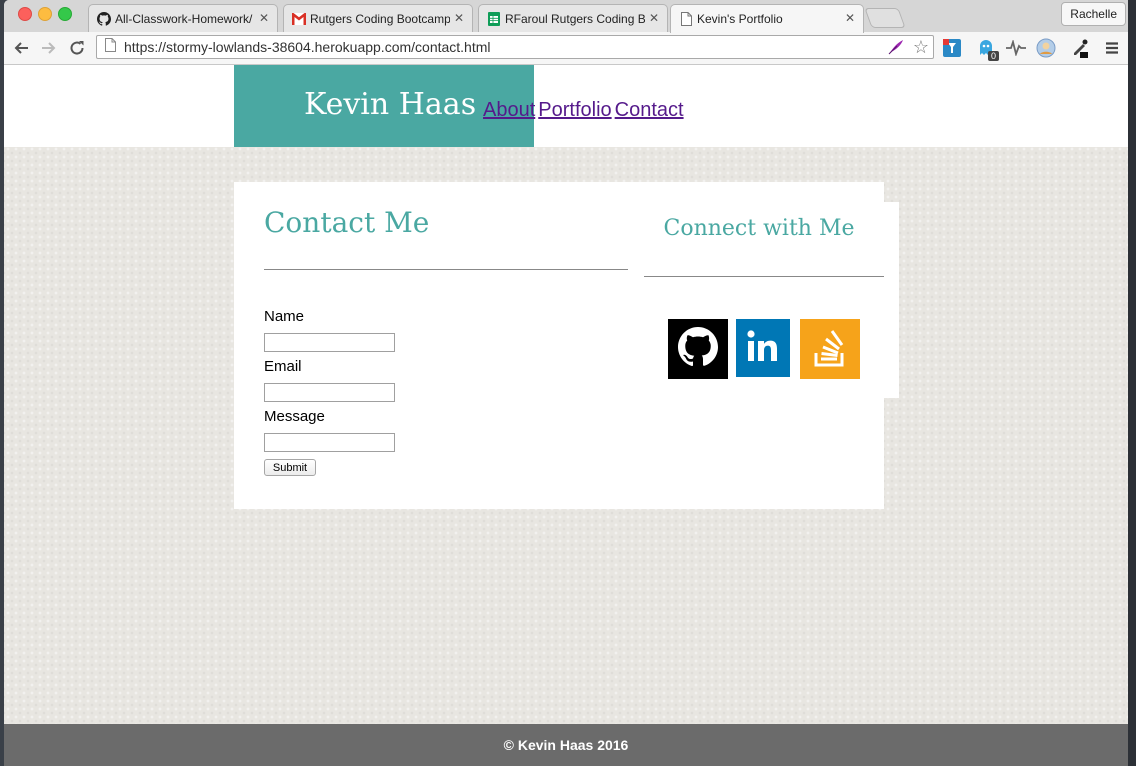  I want to click on forward-icon, so click(49, 48).